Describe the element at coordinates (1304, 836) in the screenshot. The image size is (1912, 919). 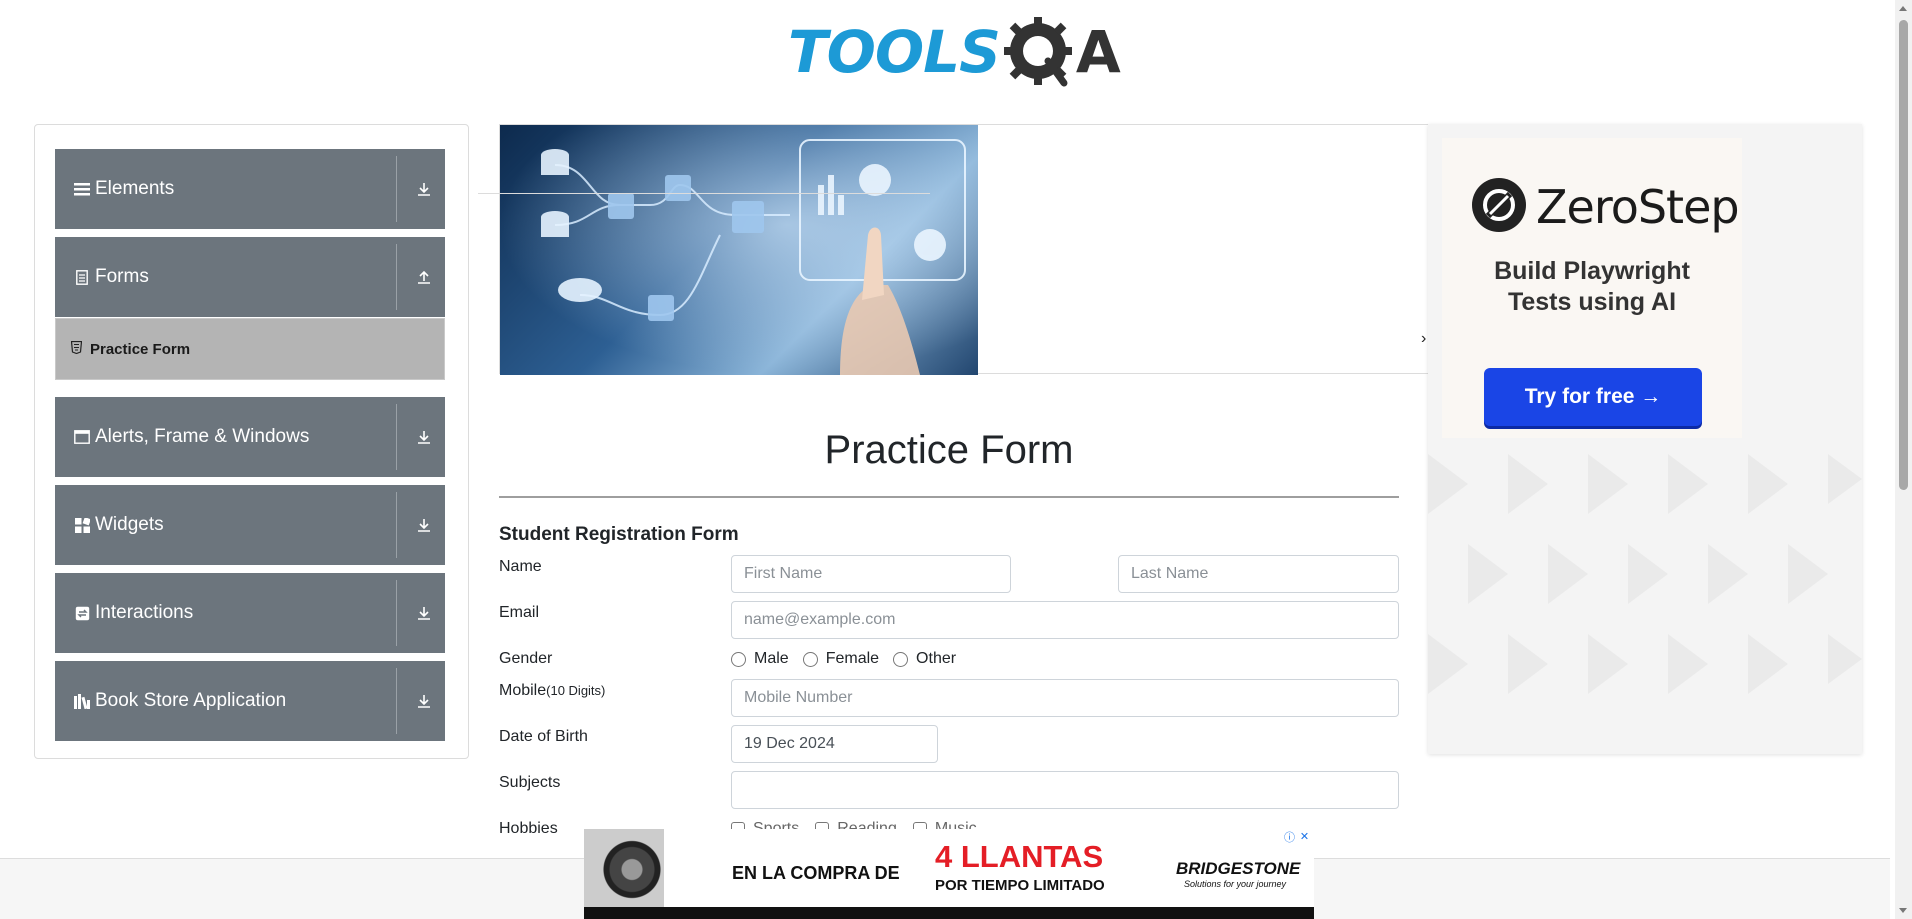
I see `close-icon: ✕` at that location.